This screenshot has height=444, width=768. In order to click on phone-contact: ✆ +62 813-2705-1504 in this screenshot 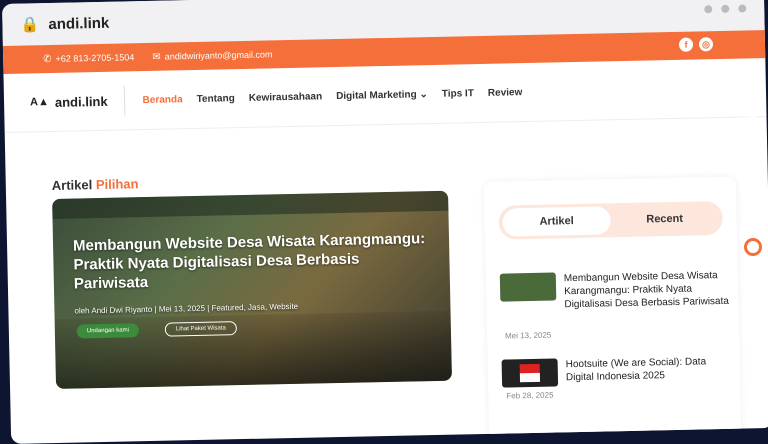, I will do `click(88, 58)`.